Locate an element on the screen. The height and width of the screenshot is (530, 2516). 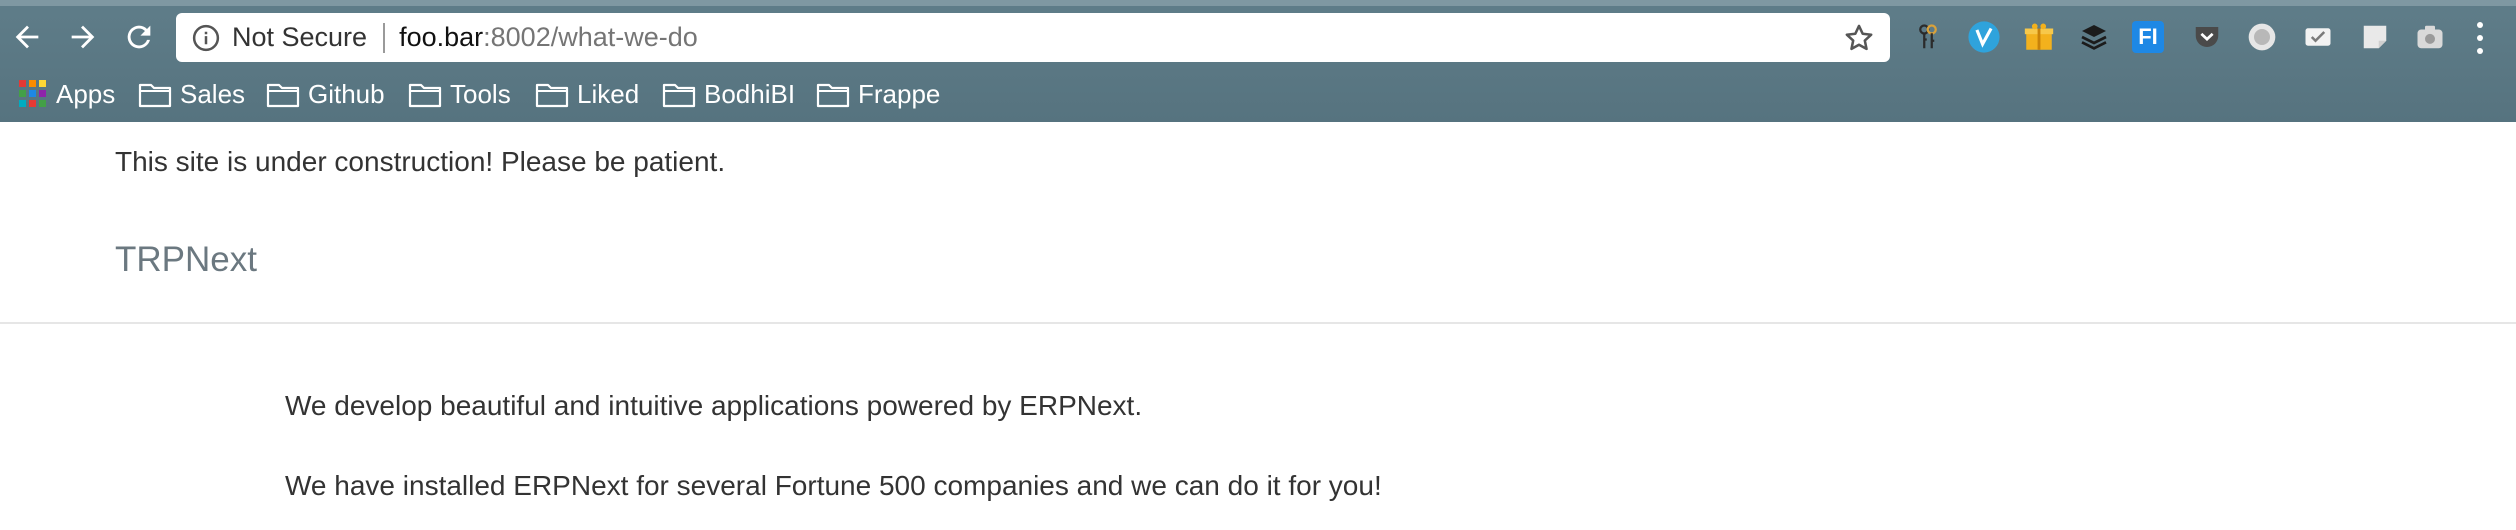
apps-grid-icon is located at coordinates (32, 93).